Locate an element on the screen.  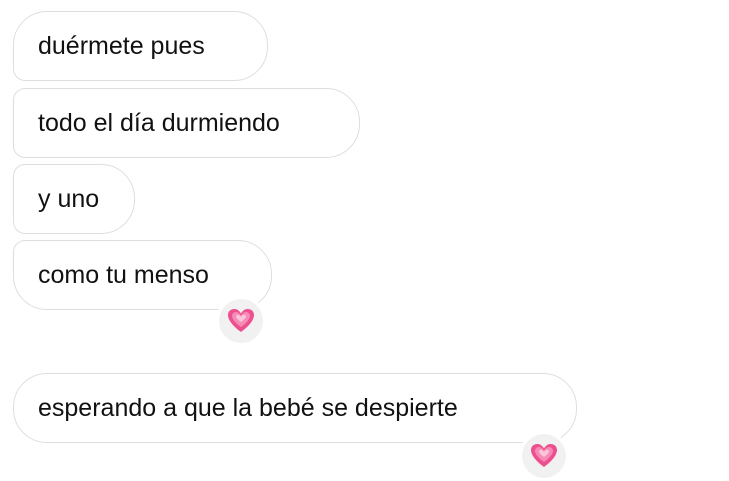
message-bubble: duérmete pues is located at coordinates (140, 46).